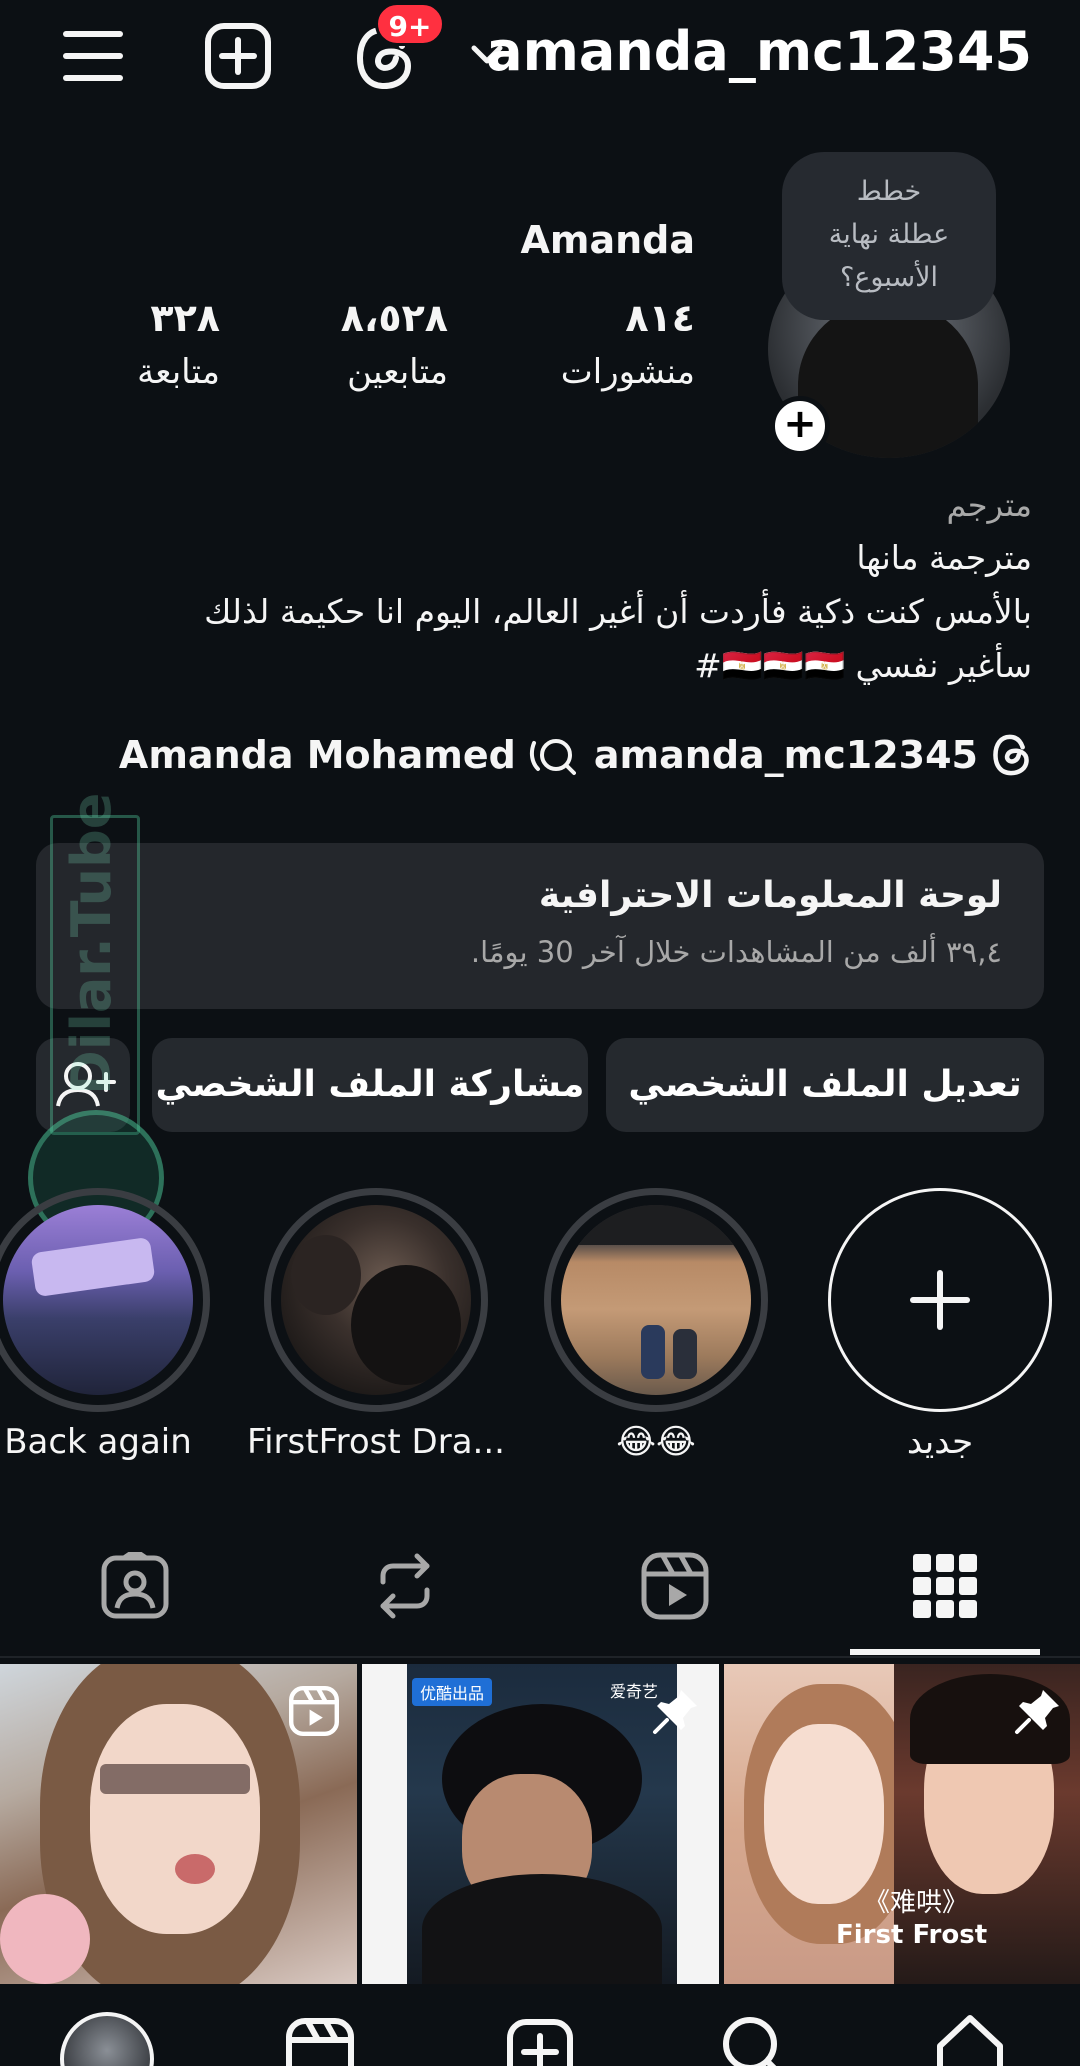 Image resolution: width=1080 pixels, height=2066 pixels. I want to click on threads-link: amanda_mc12345, so click(813, 755).